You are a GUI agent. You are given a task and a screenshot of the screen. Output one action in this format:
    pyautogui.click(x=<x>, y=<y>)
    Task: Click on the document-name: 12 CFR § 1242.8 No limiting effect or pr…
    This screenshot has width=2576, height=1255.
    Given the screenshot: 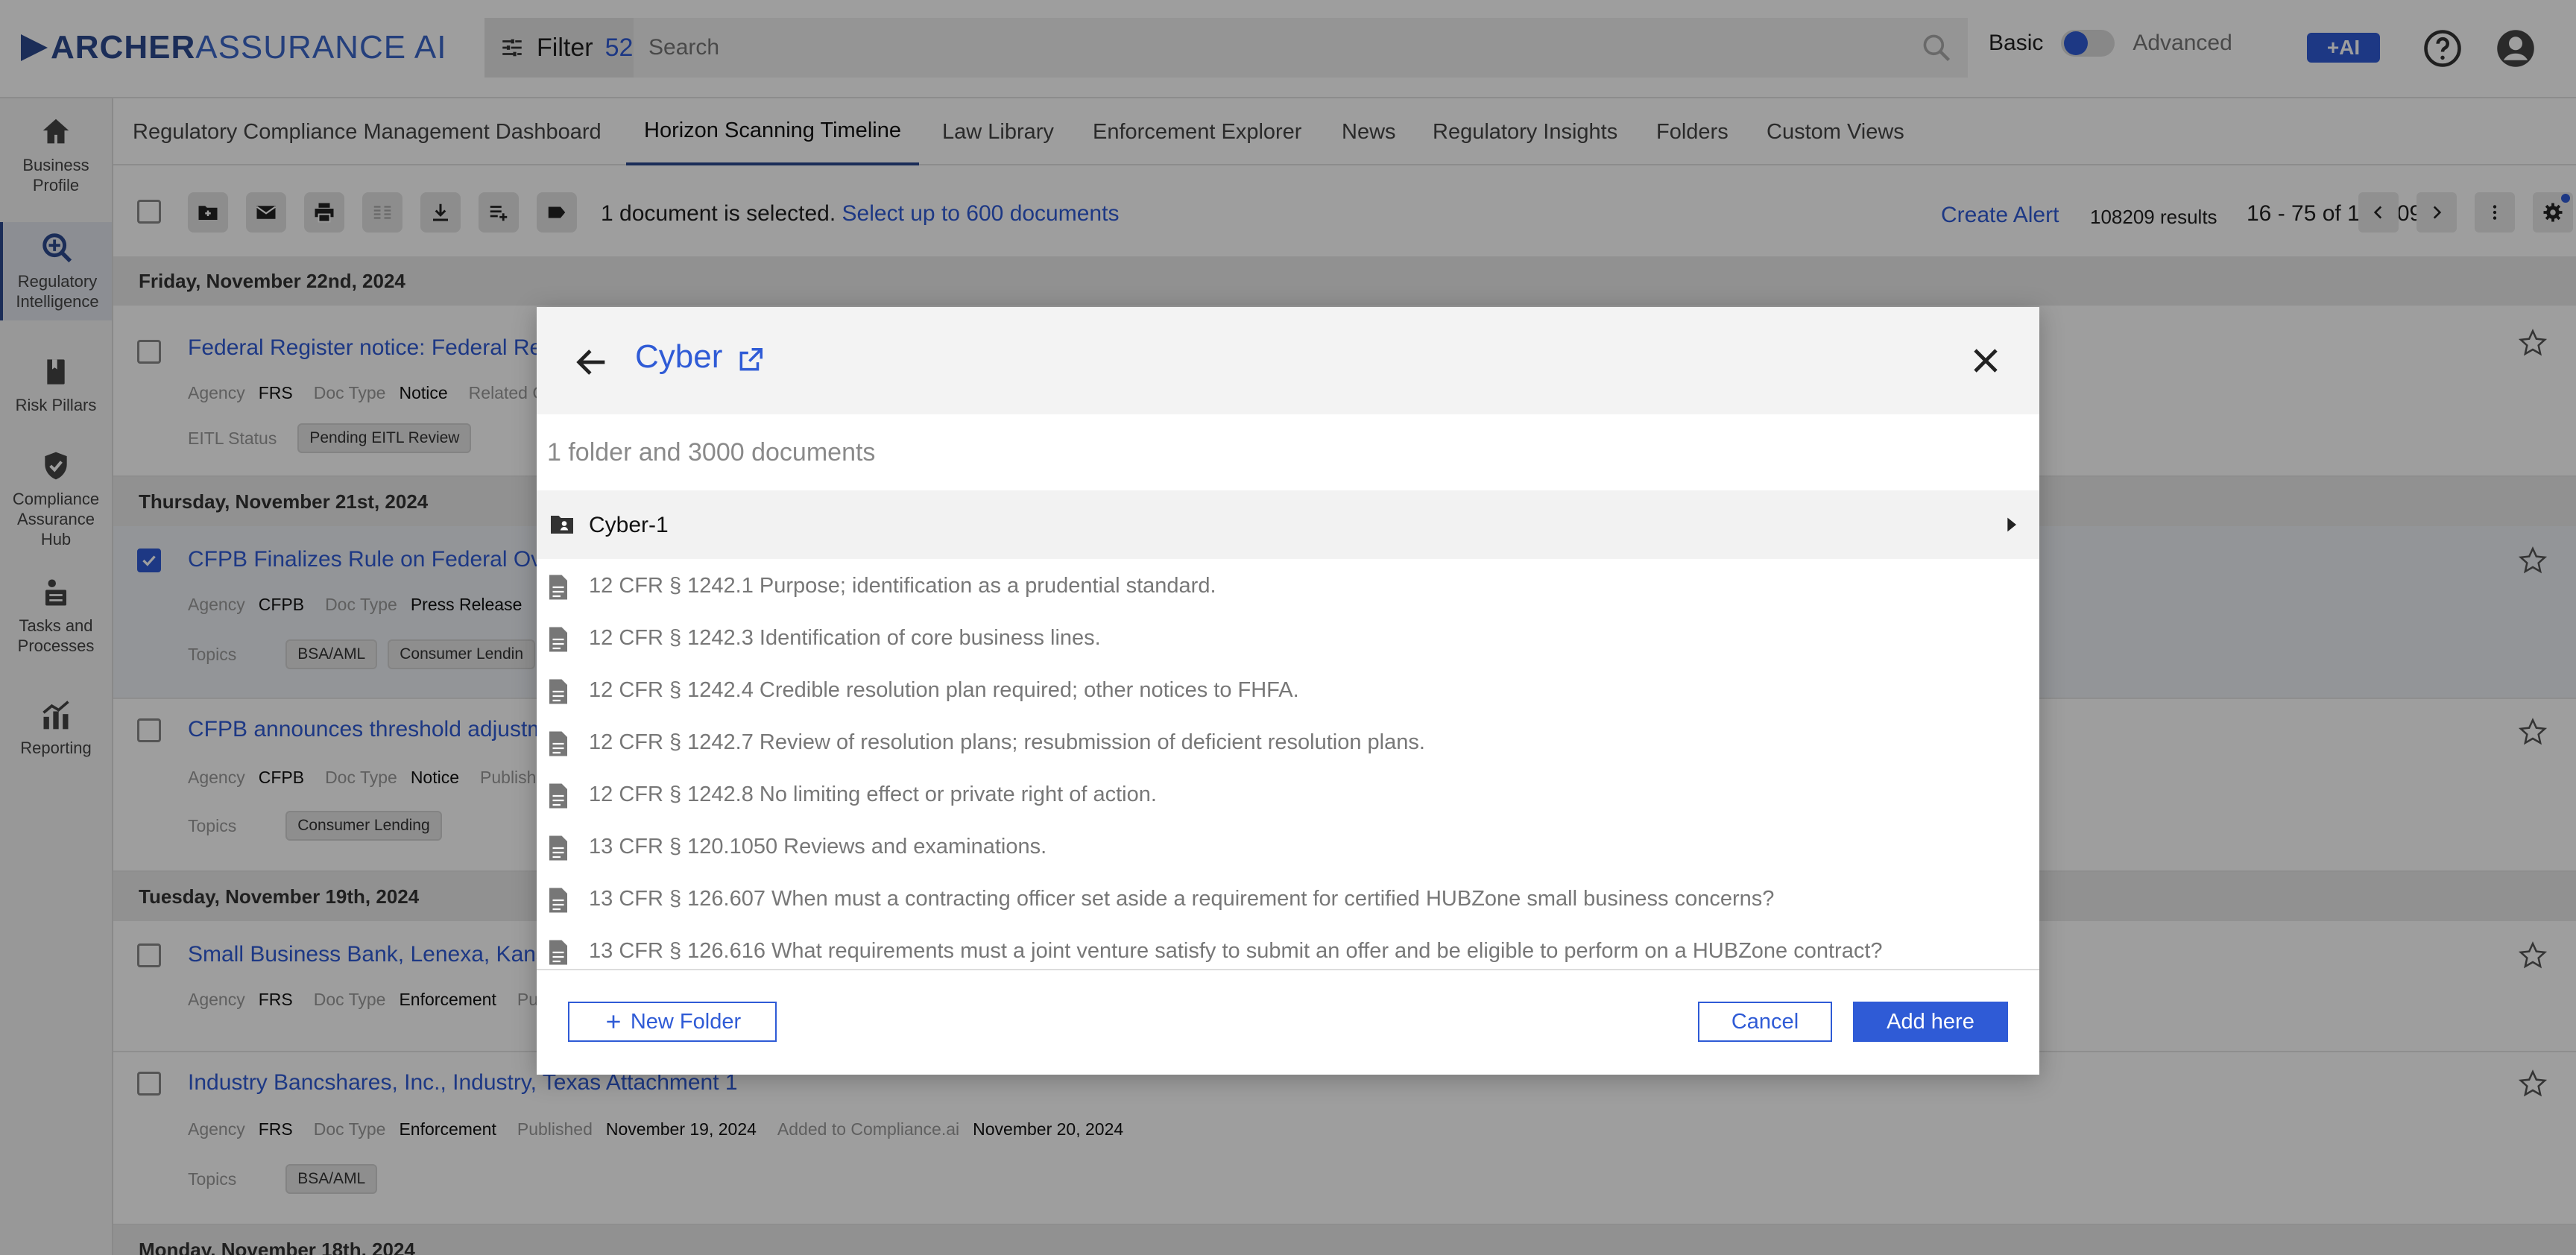 What is the action you would take?
    pyautogui.click(x=873, y=794)
    